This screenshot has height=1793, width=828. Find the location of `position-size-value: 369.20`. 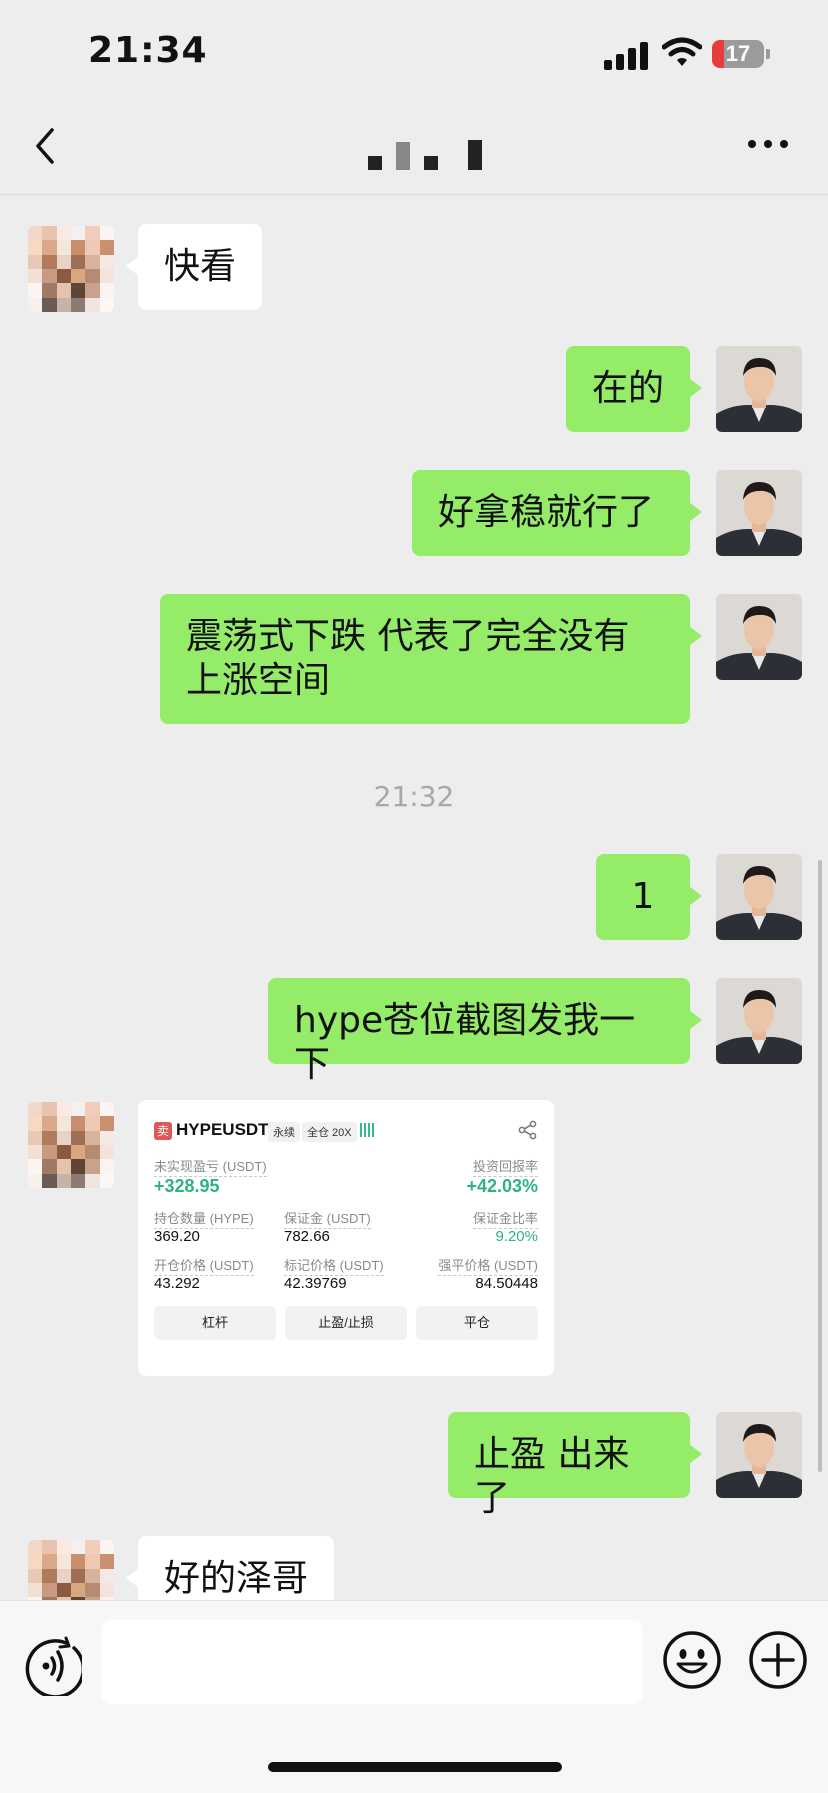

position-size-value: 369.20 is located at coordinates (177, 1236).